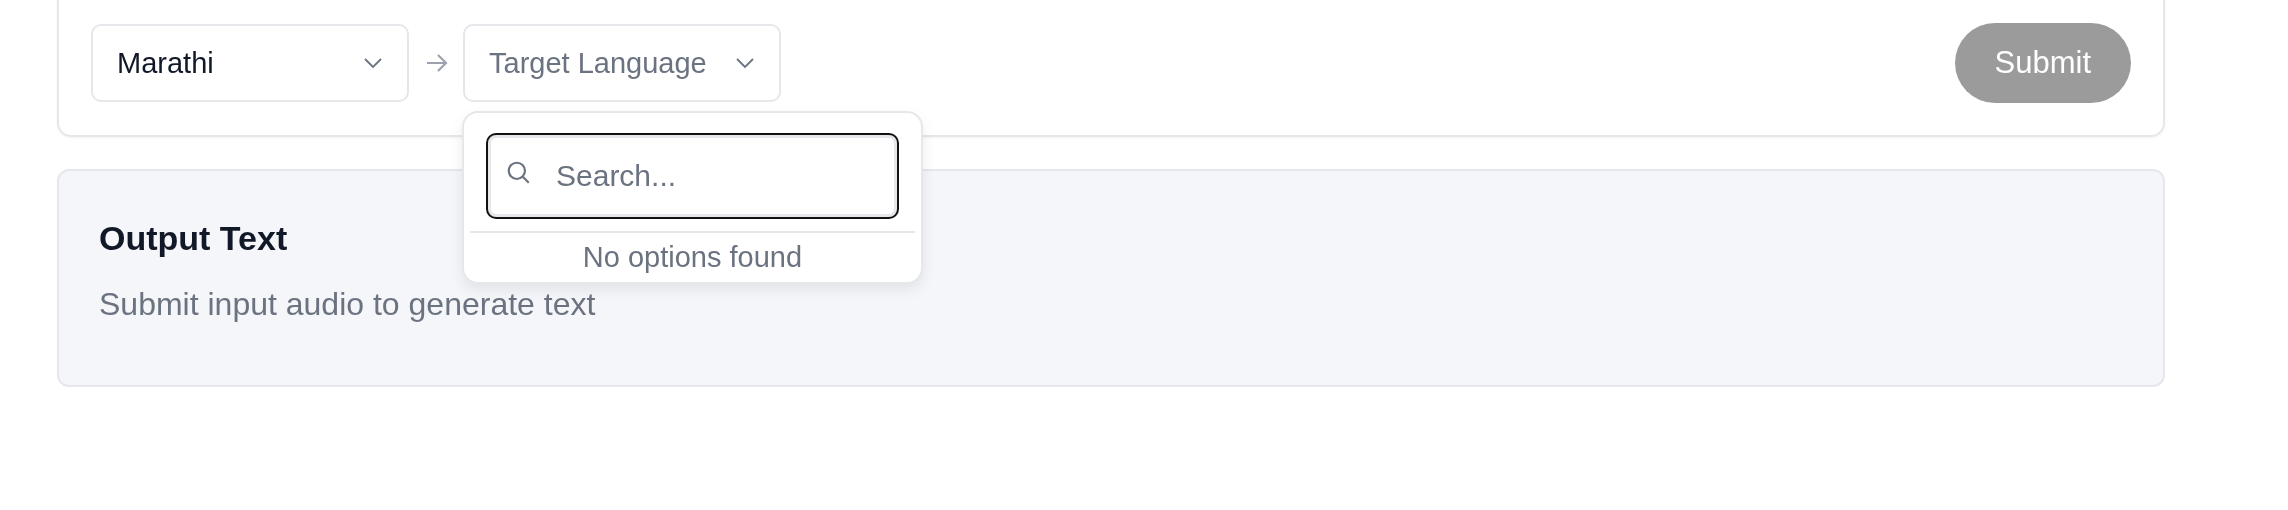 The image size is (2288, 510). Describe the element at coordinates (193, 238) in the screenshot. I see `output-title: Output Text` at that location.